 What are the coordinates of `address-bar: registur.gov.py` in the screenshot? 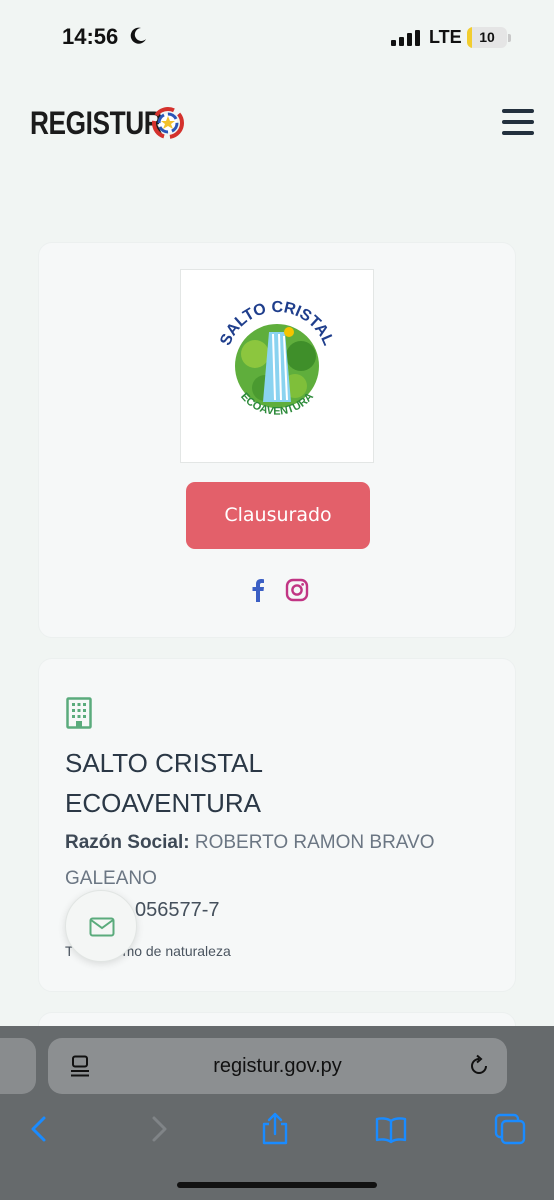 It's located at (277, 1066).